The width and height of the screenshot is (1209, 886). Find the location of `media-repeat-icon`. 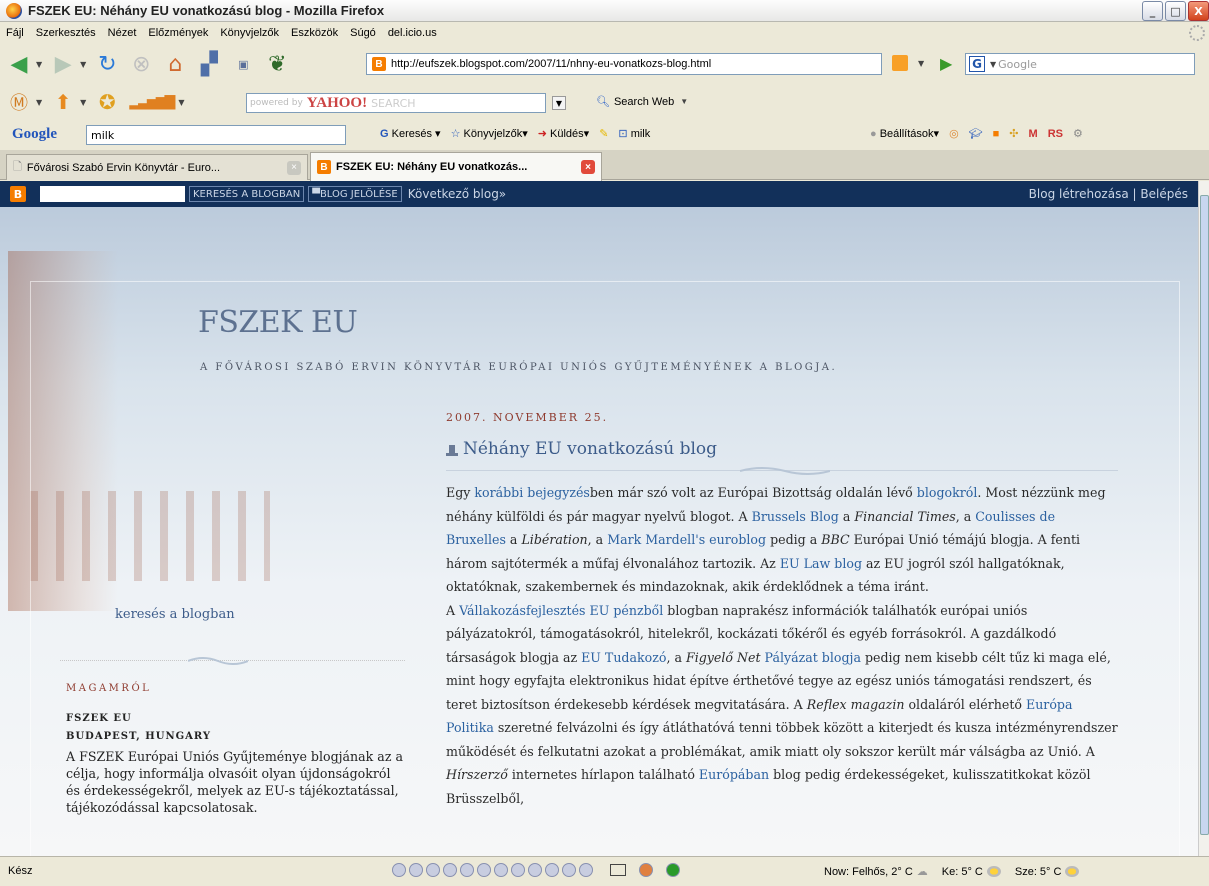

media-repeat-icon is located at coordinates (501, 870).